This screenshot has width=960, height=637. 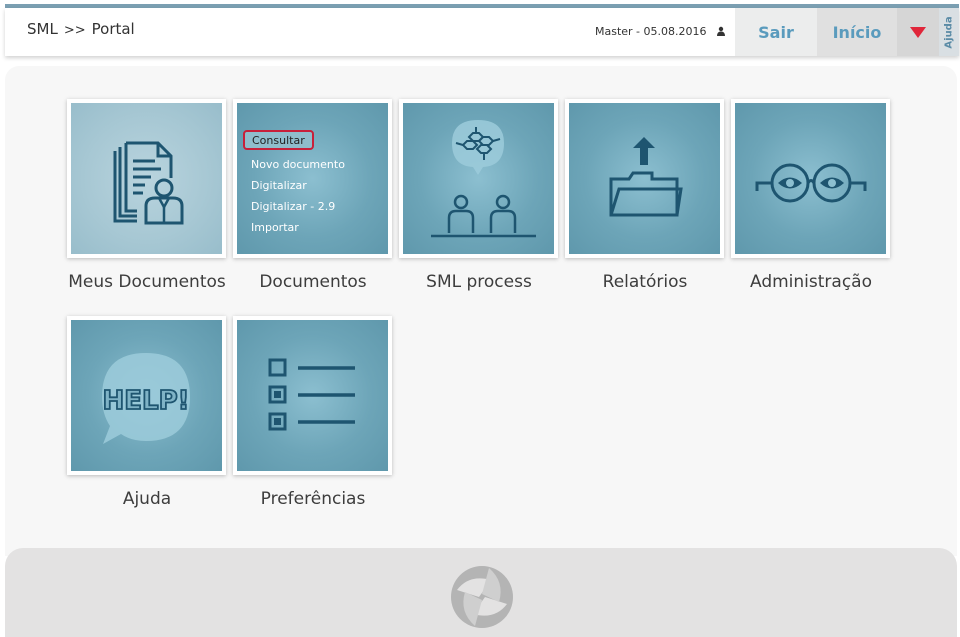 What do you see at coordinates (42, 29) in the screenshot?
I see `breadcrumb-root: SML` at bounding box center [42, 29].